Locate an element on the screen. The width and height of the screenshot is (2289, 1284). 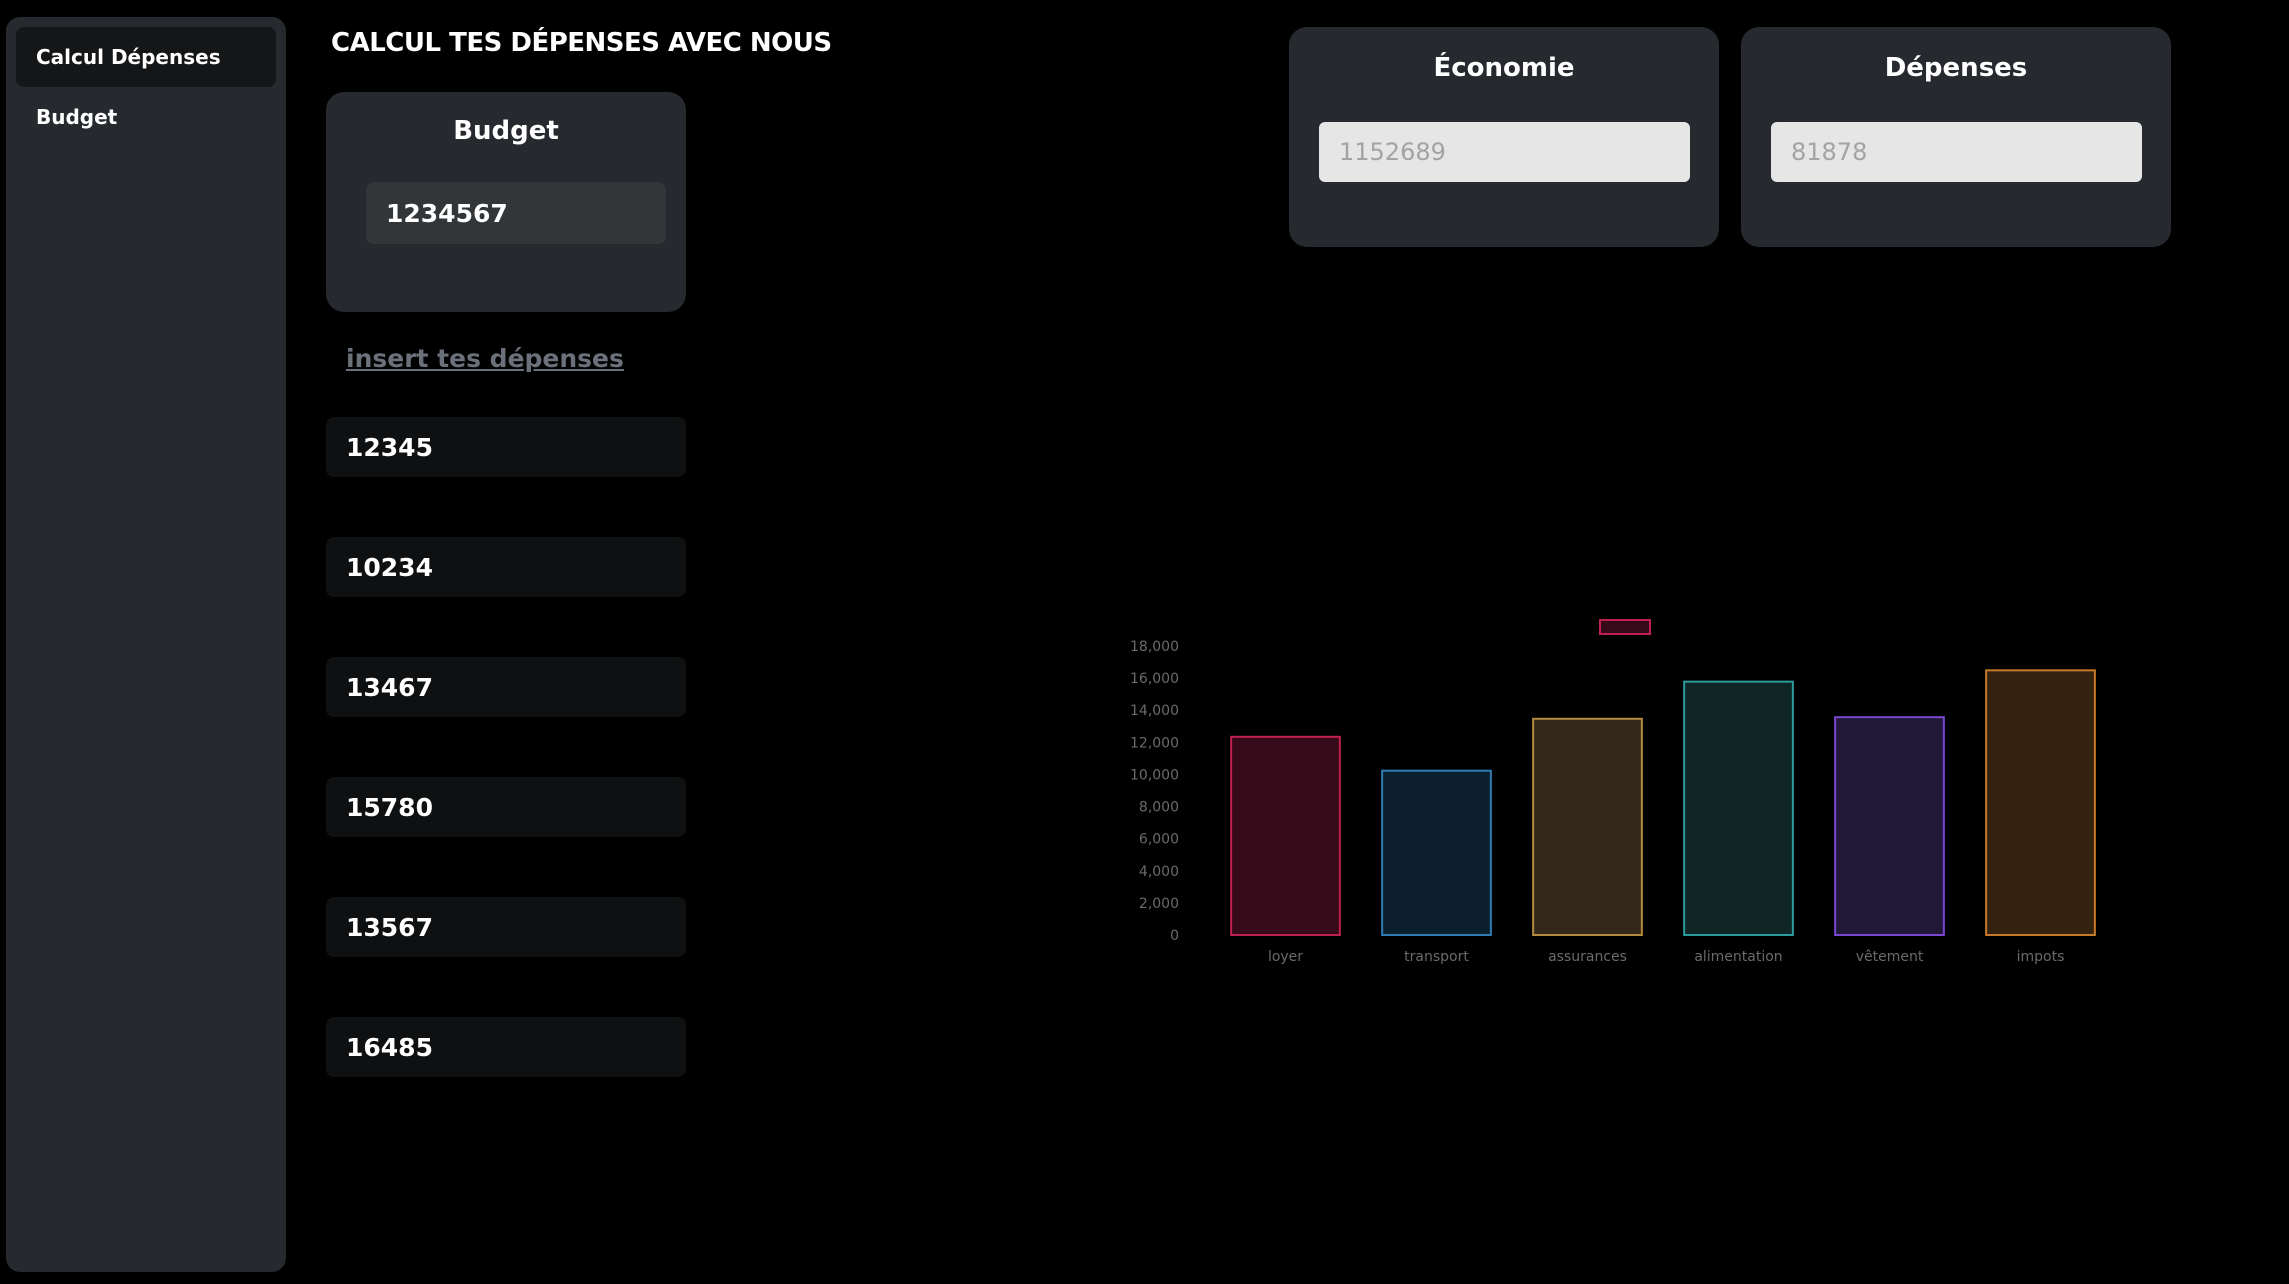
y-tick-label: 0 is located at coordinates (1174, 936).